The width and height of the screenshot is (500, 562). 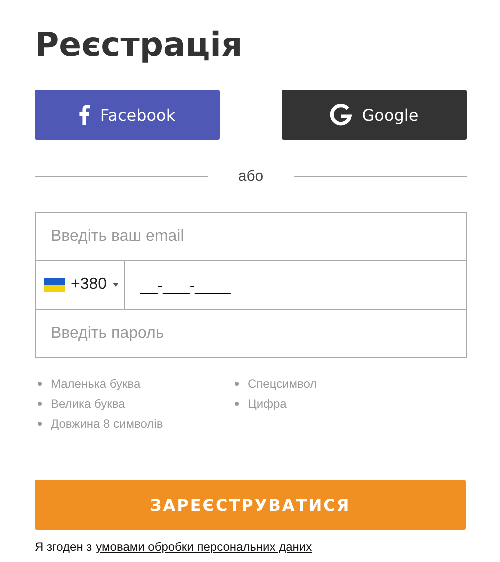 What do you see at coordinates (84, 115) in the screenshot?
I see `facebook-icon` at bounding box center [84, 115].